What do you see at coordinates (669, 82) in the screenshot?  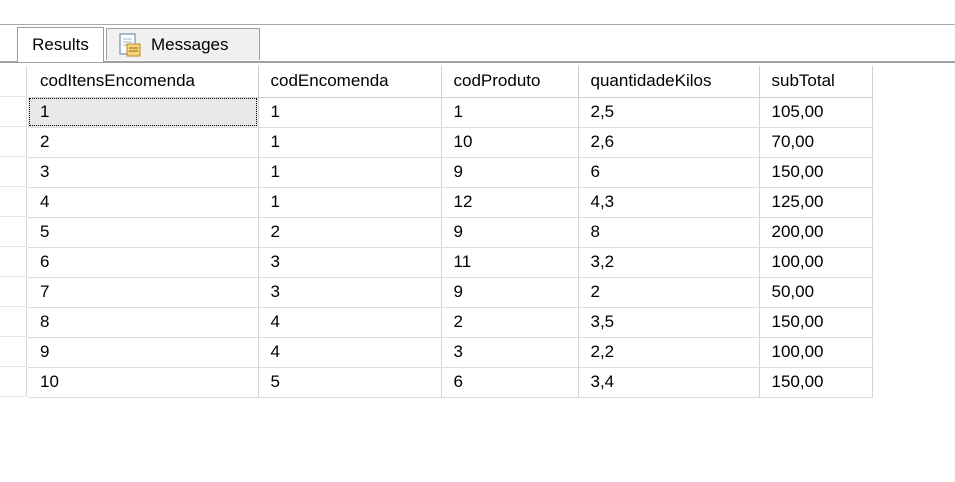 I see `column-header: quantidadeKilos` at bounding box center [669, 82].